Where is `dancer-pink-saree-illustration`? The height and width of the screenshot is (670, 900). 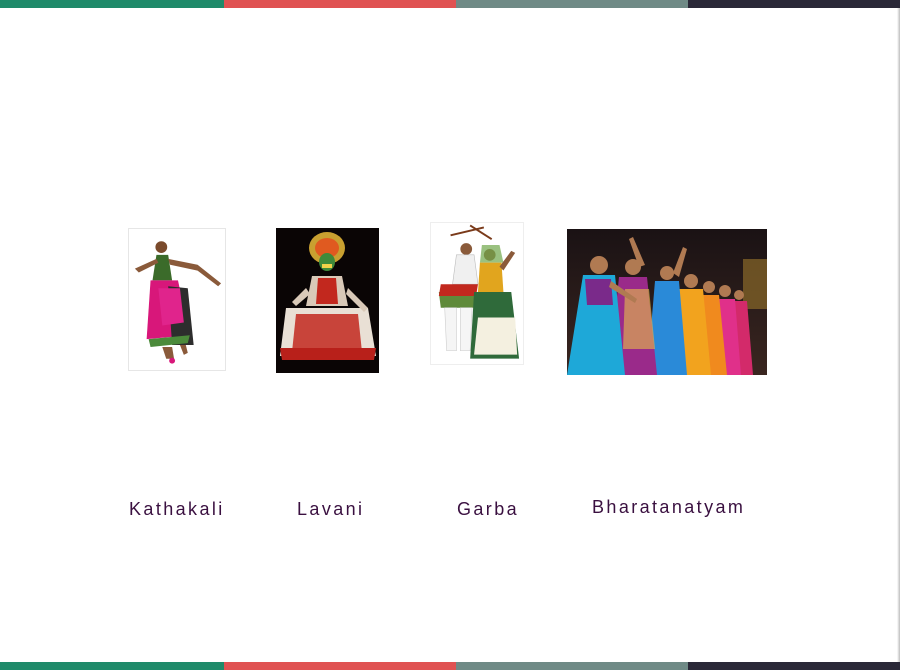
dancer-pink-saree-illustration is located at coordinates (177, 299).